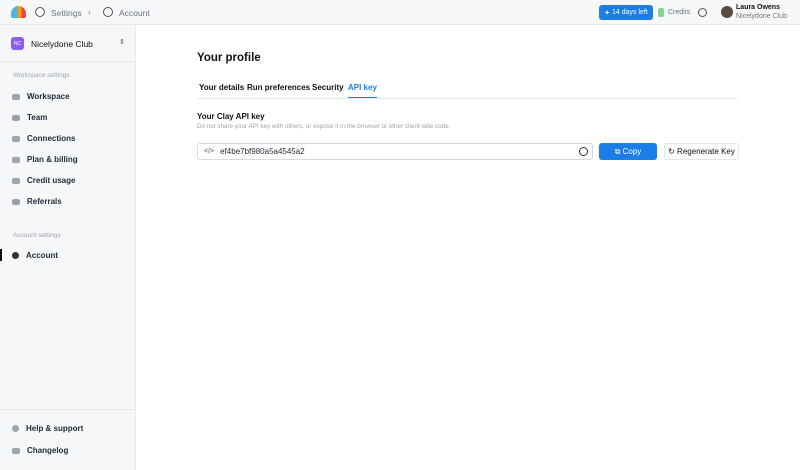  I want to click on trial-button: ✦ 14 days left, so click(626, 12).